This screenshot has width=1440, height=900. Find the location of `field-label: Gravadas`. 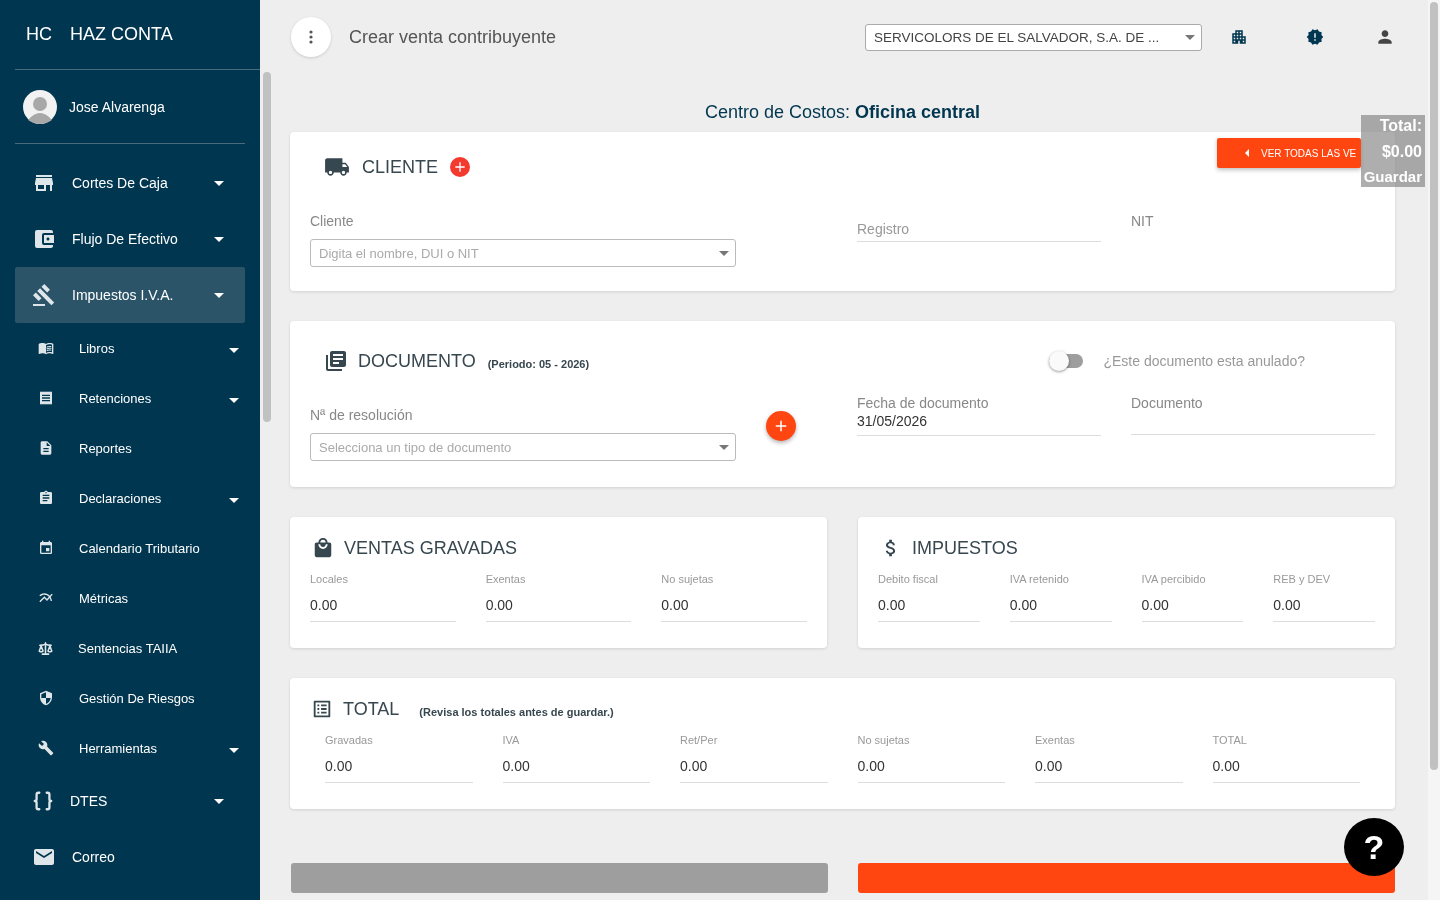

field-label: Gravadas is located at coordinates (349, 740).